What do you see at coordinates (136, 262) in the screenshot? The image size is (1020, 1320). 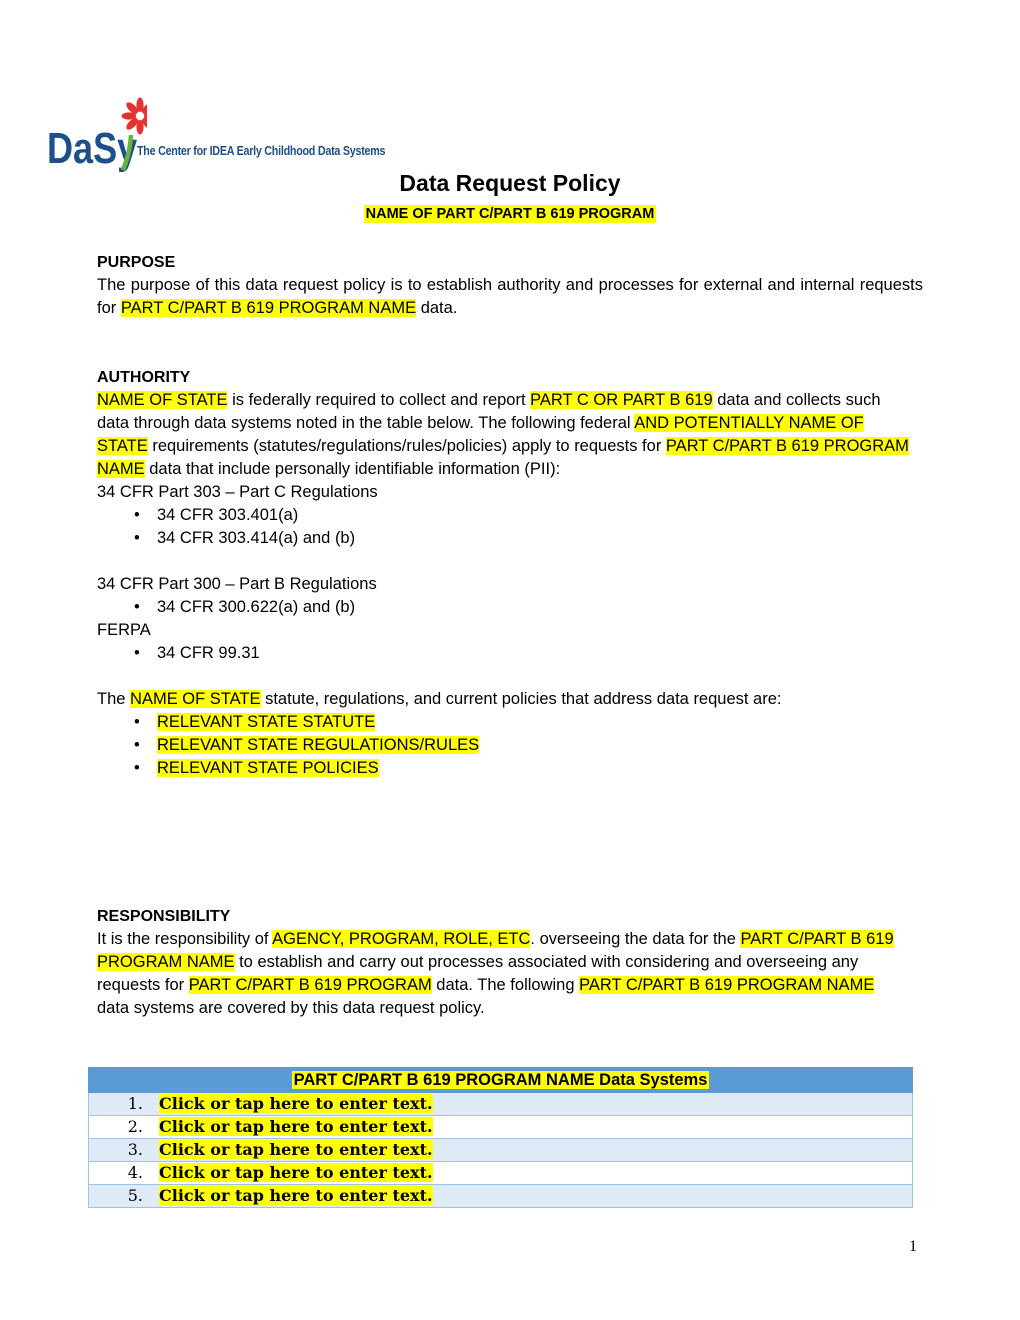 I see `purpose-heading: PURPOSE` at bounding box center [136, 262].